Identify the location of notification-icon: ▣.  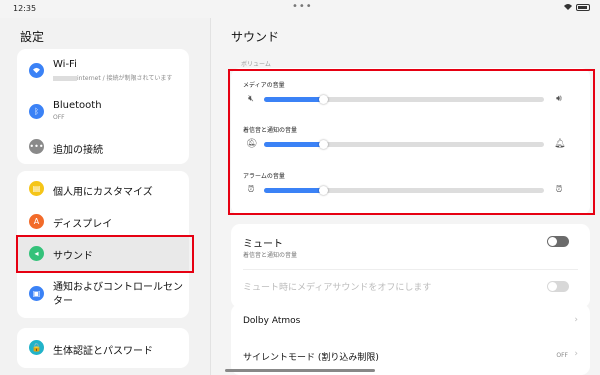
(36, 293).